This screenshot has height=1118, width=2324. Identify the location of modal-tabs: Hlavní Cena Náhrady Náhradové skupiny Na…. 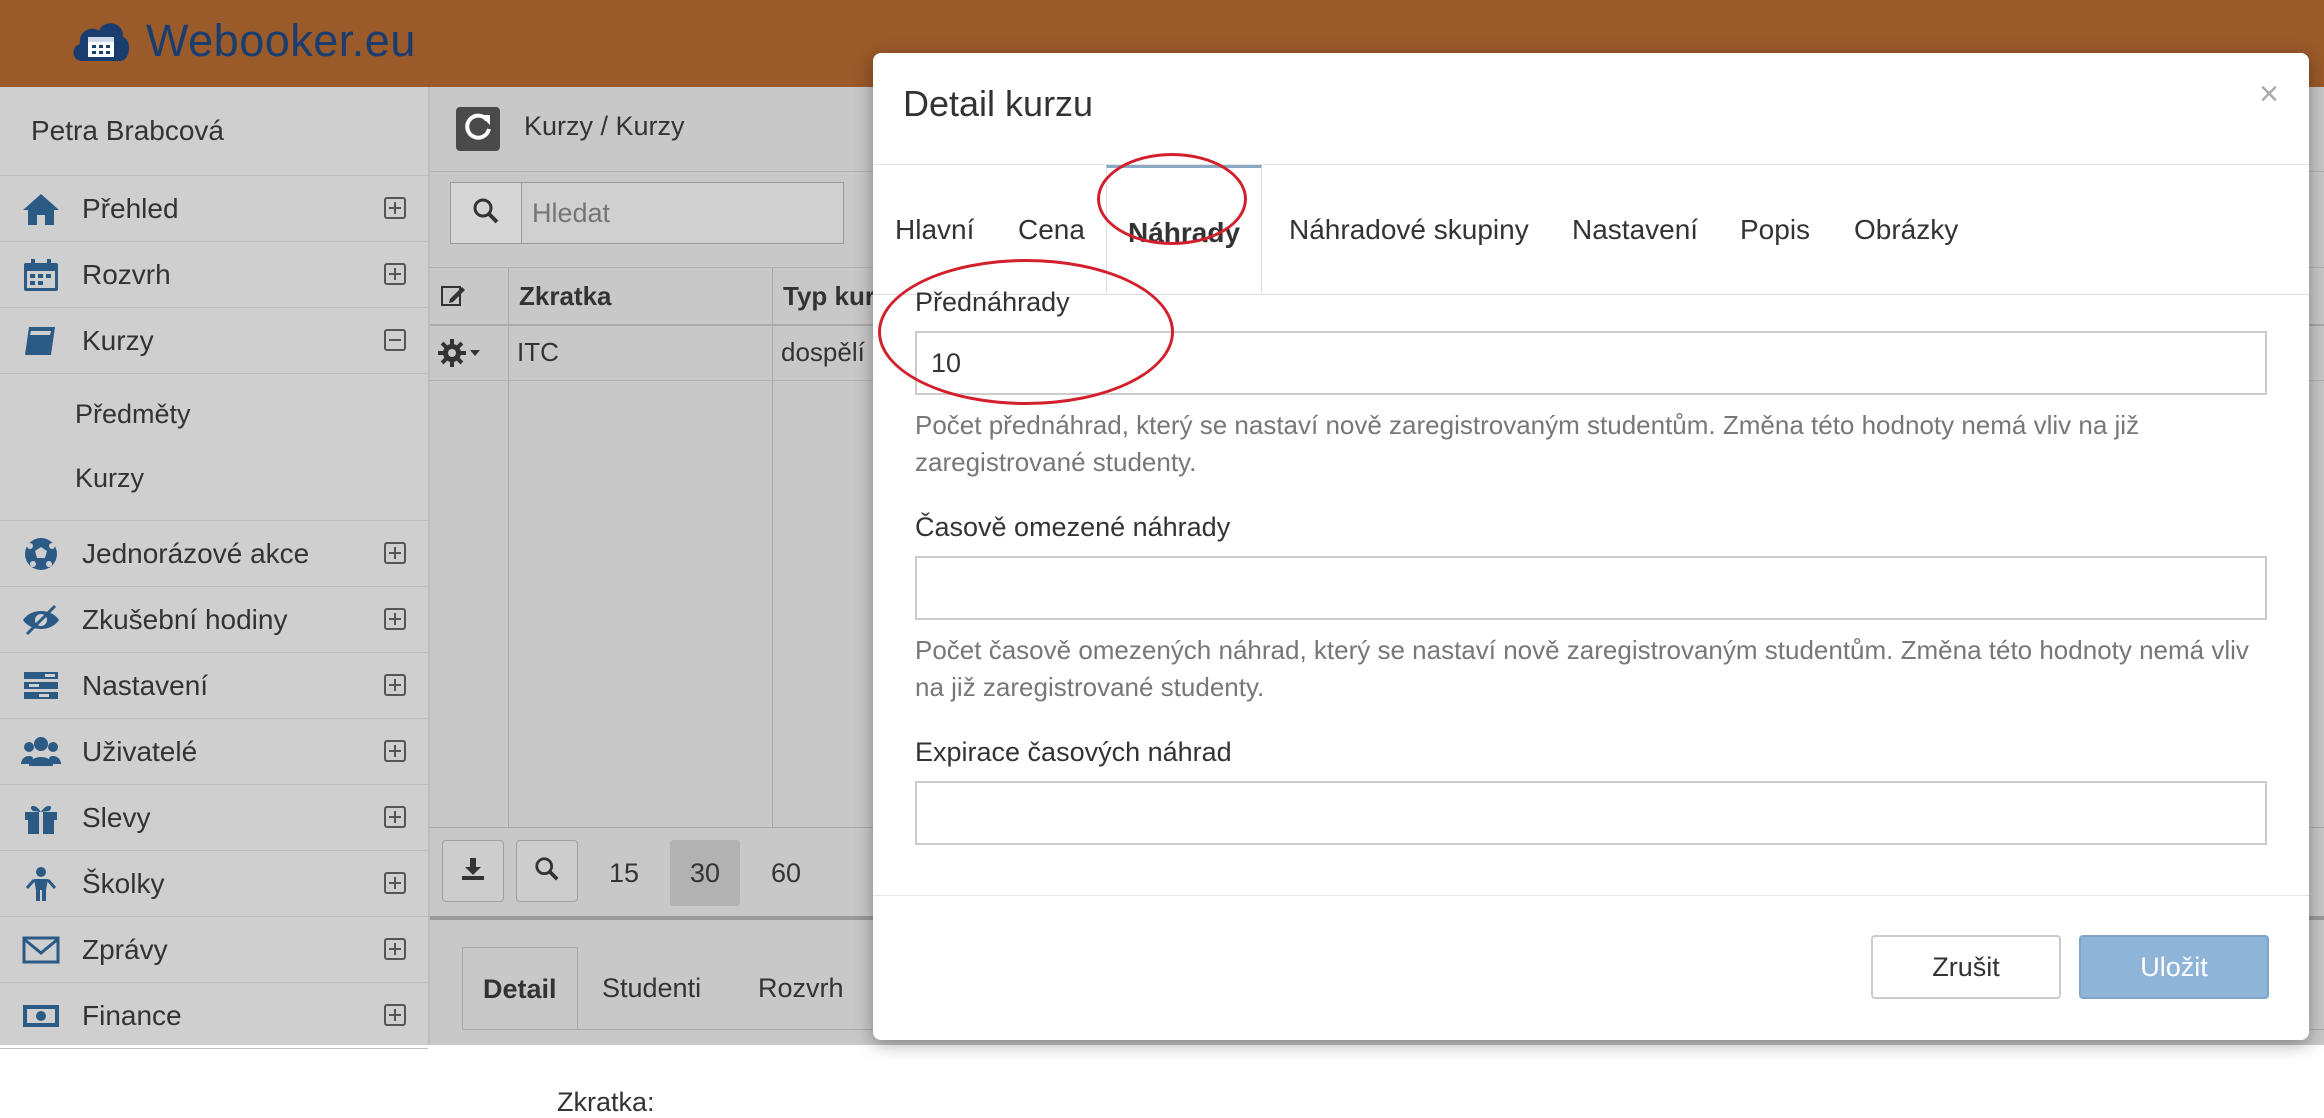
(1591, 230).